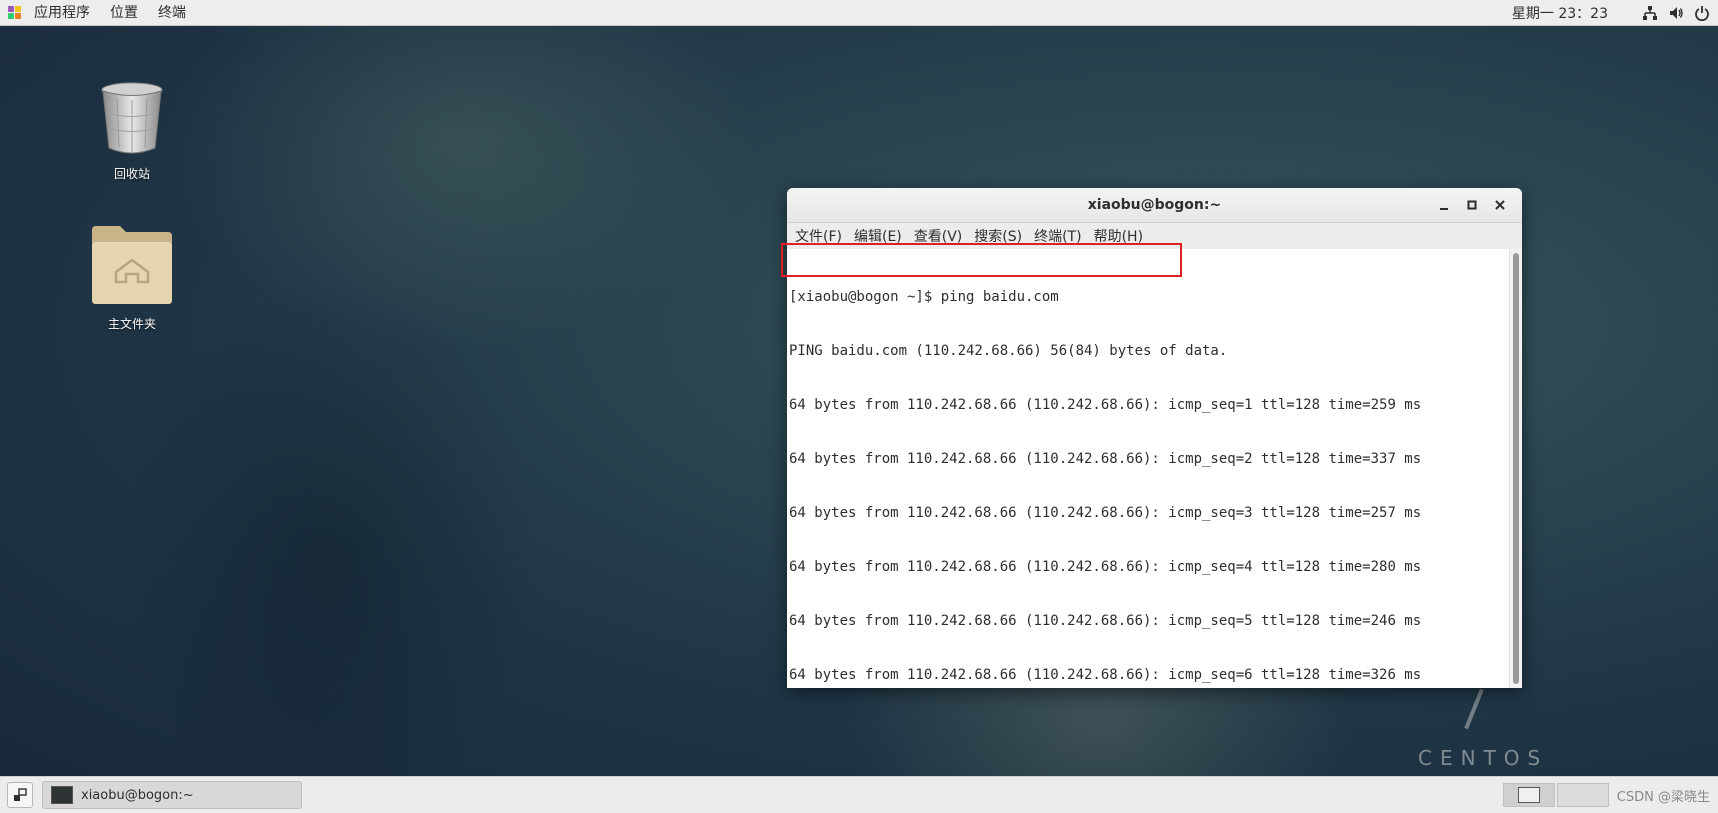 This screenshot has width=1718, height=813. Describe the element at coordinates (131, 174) in the screenshot. I see `trash-label: 回收站` at that location.